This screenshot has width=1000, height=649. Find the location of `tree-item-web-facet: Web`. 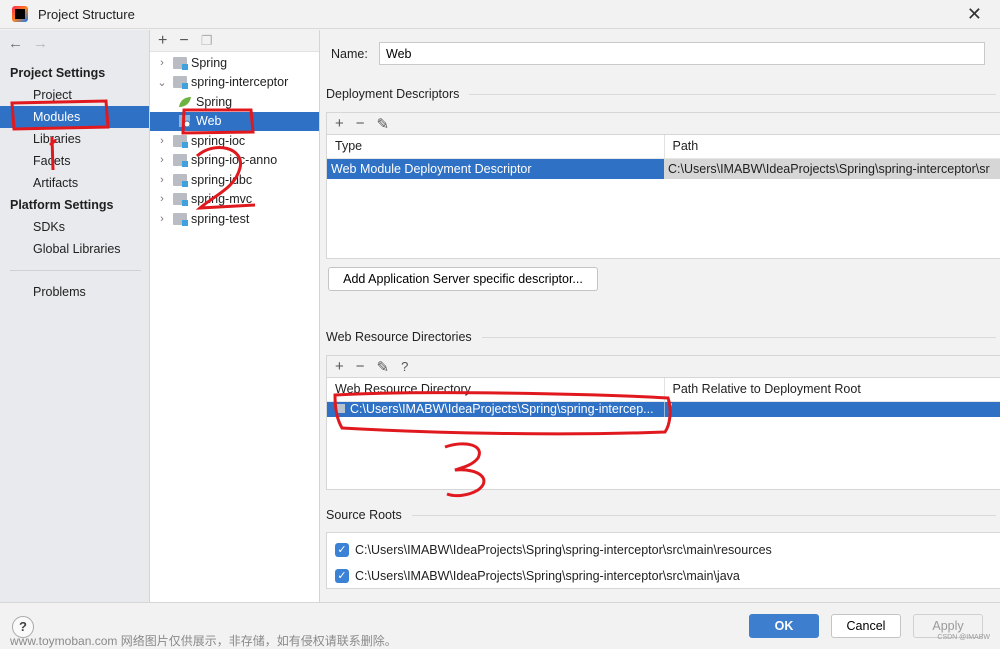

tree-item-web-facet: Web is located at coordinates (234, 121).